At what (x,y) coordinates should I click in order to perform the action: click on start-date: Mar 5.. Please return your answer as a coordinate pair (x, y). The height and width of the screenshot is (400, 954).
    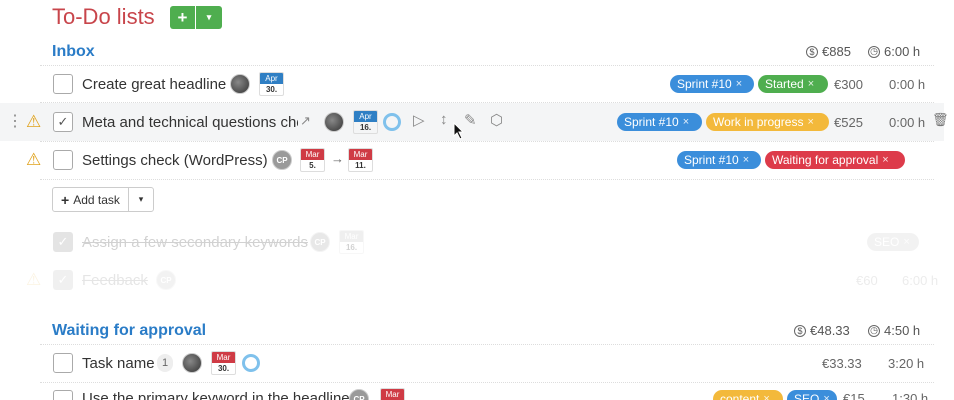
    Looking at the image, I should click on (312, 160).